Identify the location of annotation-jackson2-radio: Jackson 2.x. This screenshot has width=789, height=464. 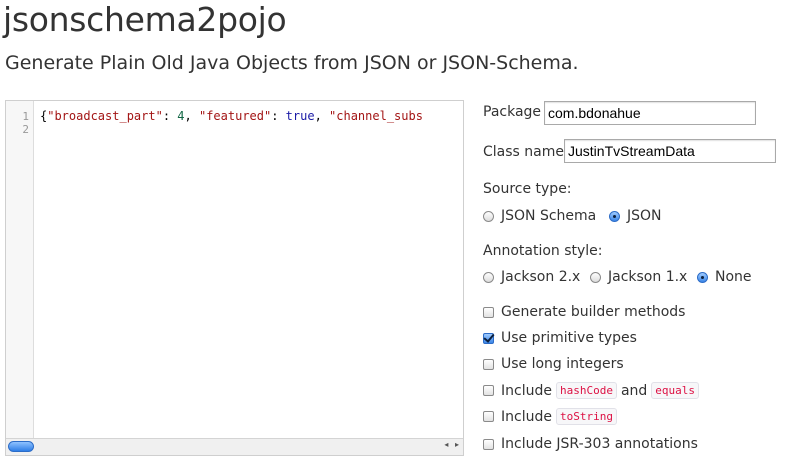
(531, 277).